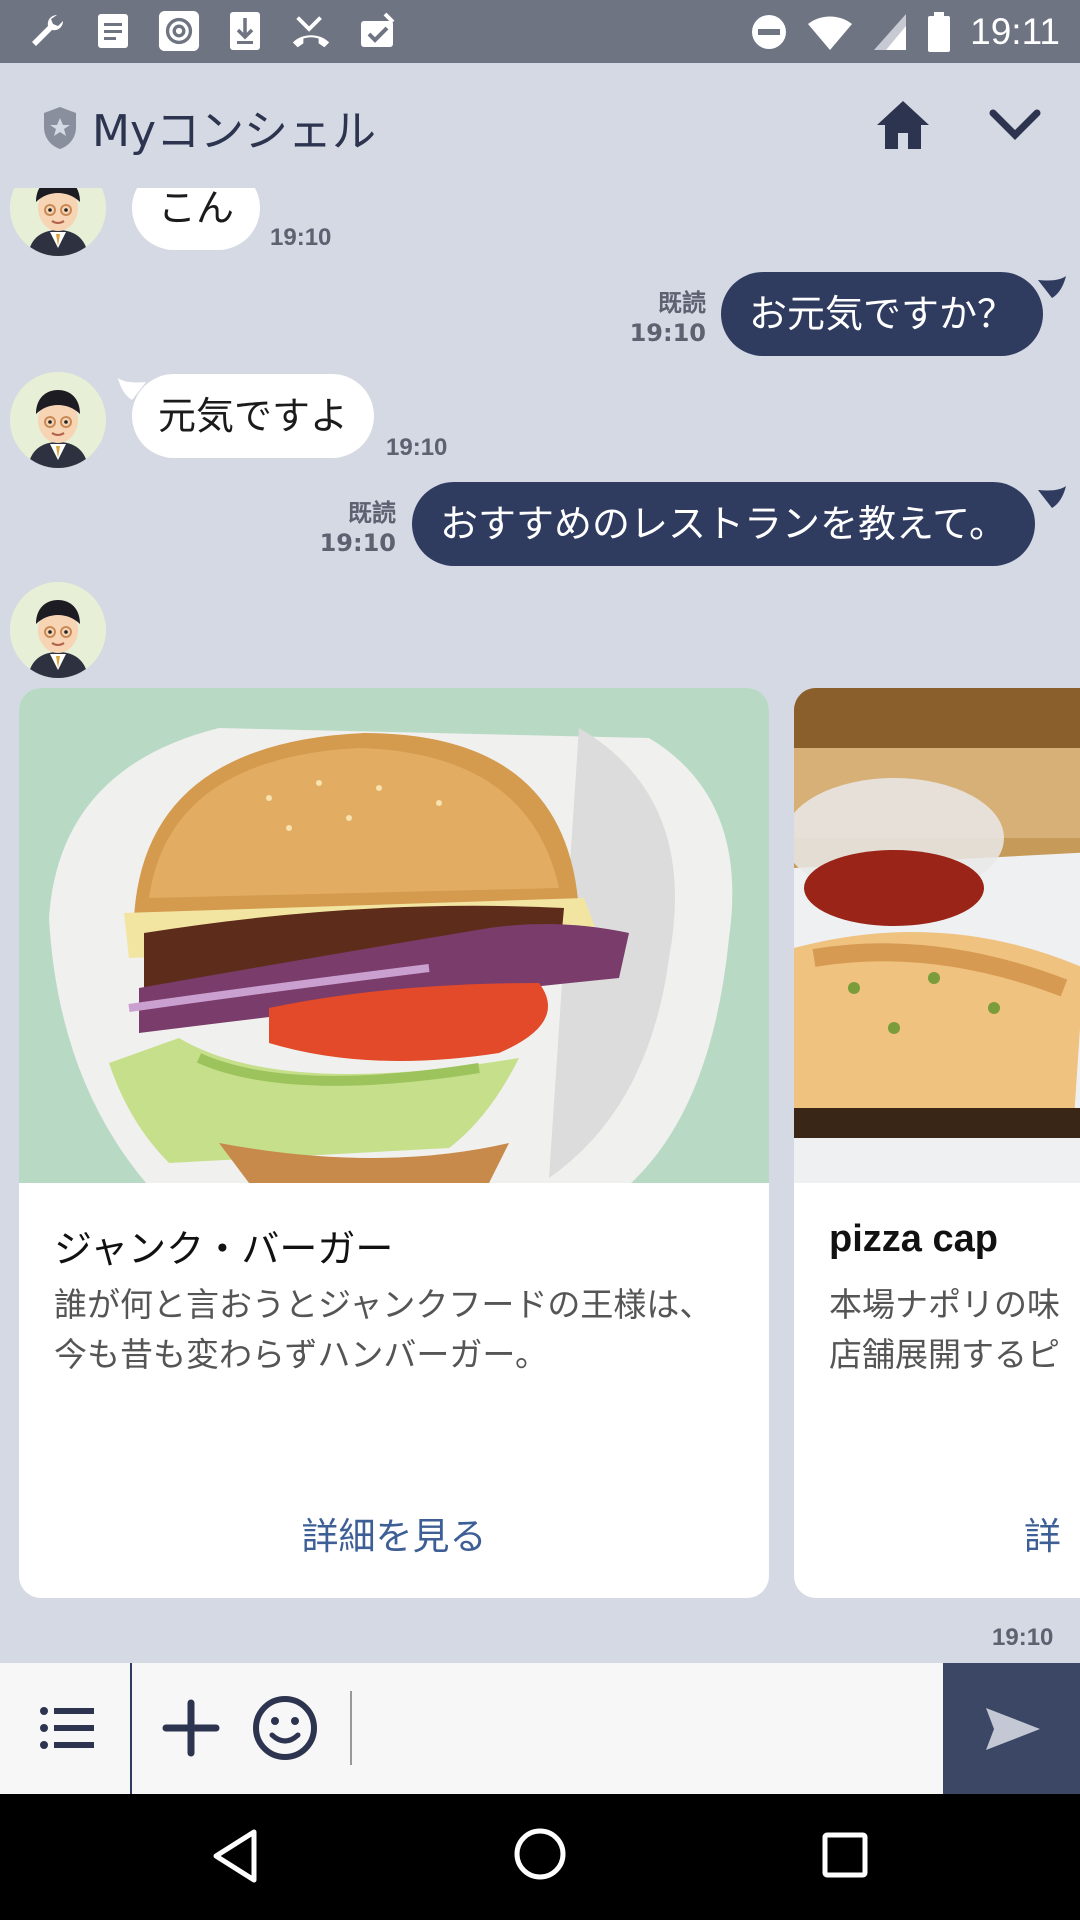  I want to click on plus-icon, so click(191, 1728).